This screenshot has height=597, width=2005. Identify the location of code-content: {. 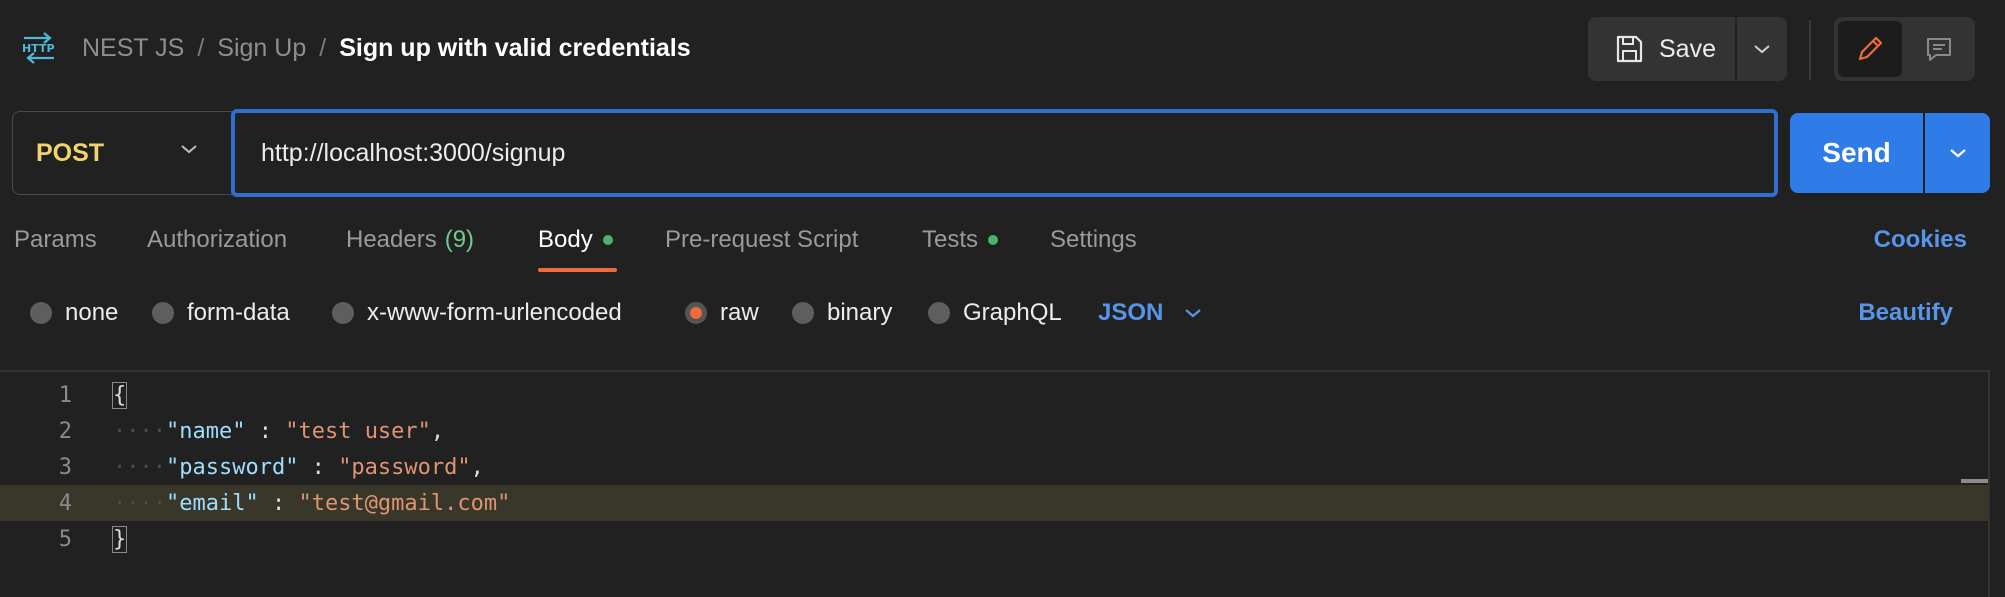
(119, 395).